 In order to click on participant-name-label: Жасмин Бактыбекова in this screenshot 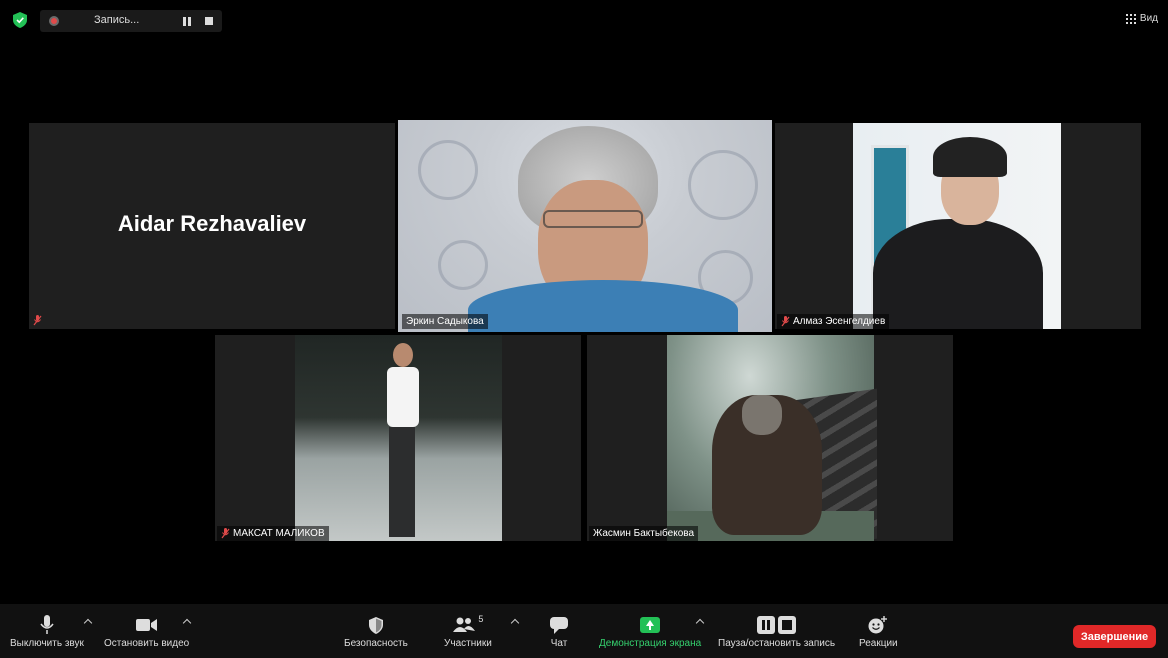, I will do `click(644, 533)`.